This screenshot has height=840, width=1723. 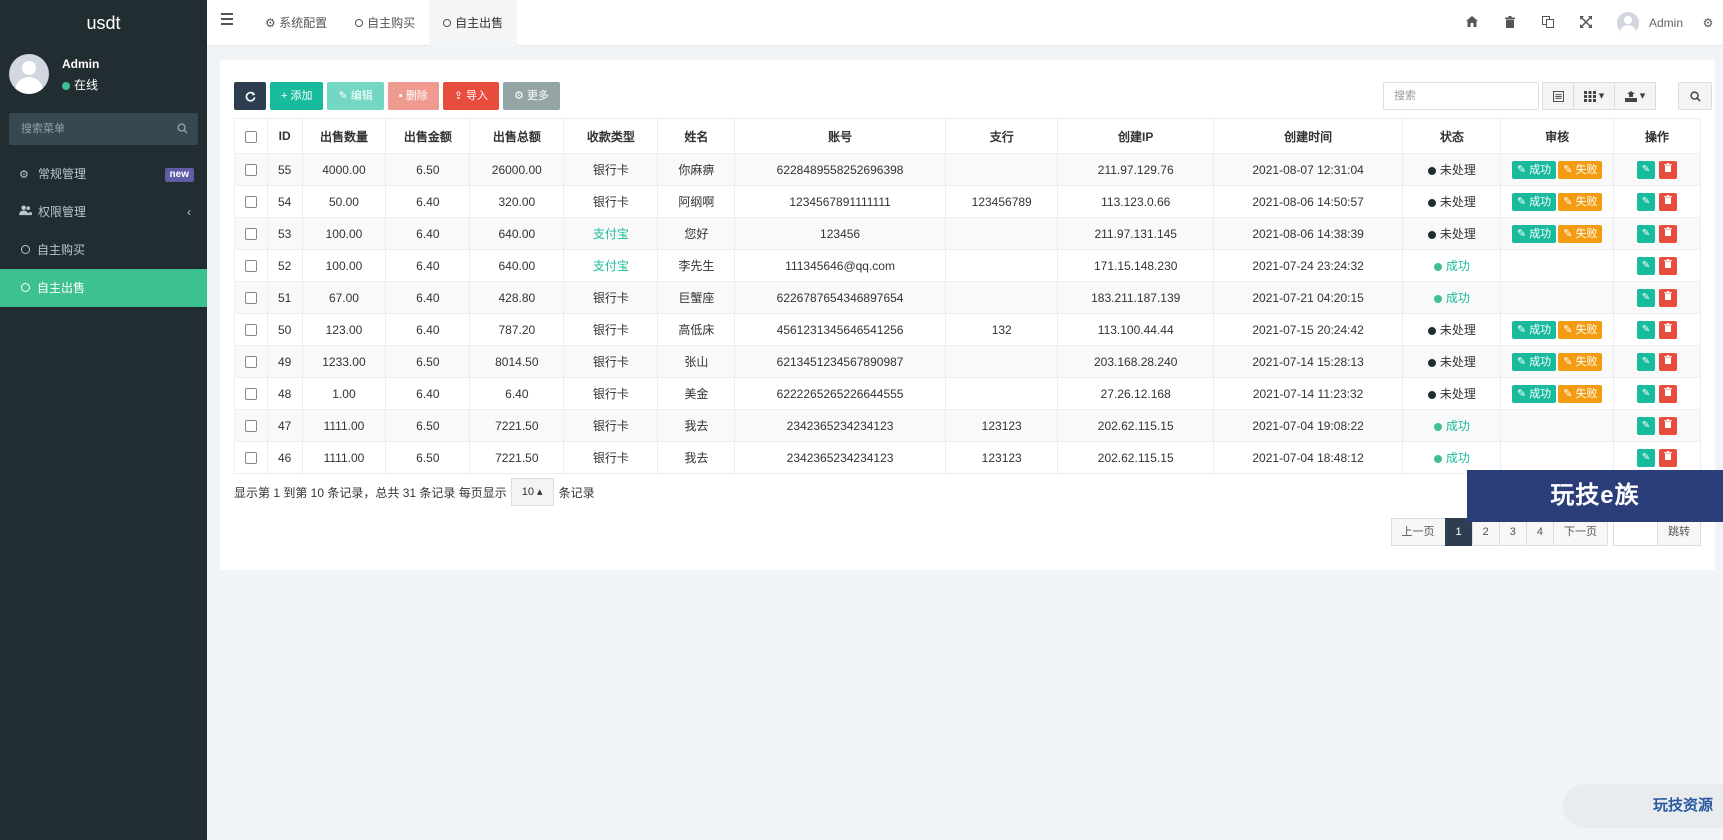 What do you see at coordinates (250, 96) in the screenshot?
I see `refresh-button` at bounding box center [250, 96].